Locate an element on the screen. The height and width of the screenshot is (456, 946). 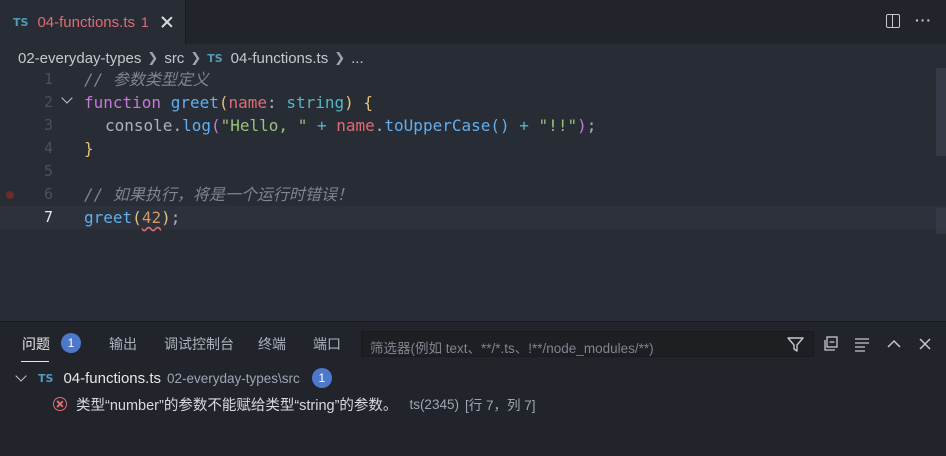
filter-placeholder: 筛选器(例如 text、**/*.ts、!**/node_modules/**) is located at coordinates (512, 348).